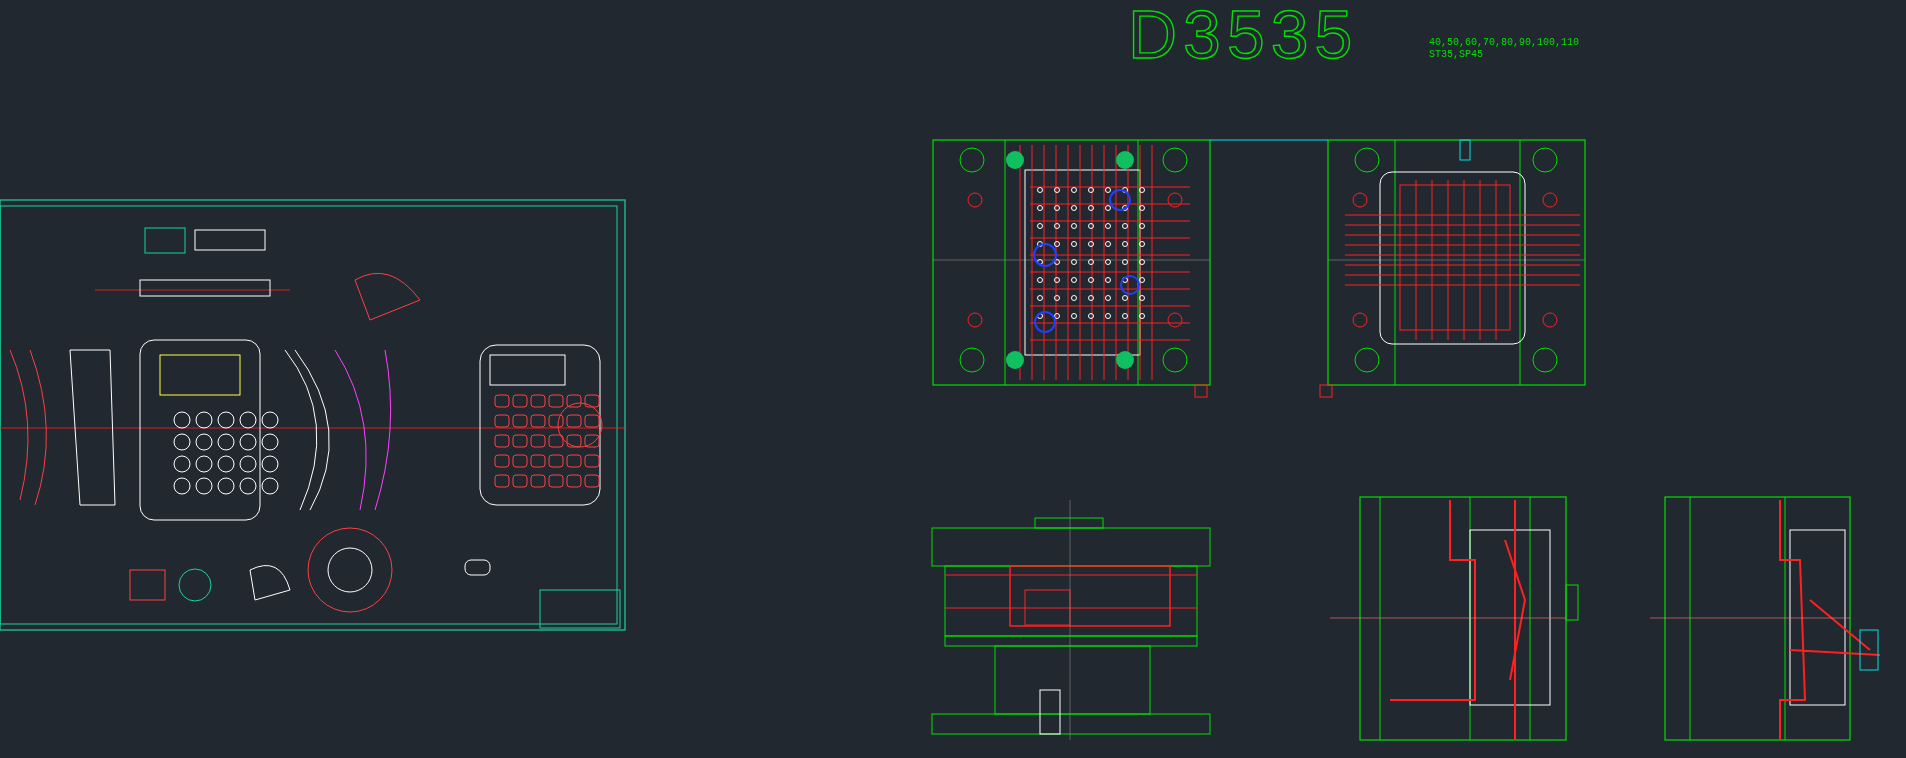 The width and height of the screenshot is (1906, 758). What do you see at coordinates (1243, 36) in the screenshot?
I see `drawing-title: D3535` at bounding box center [1243, 36].